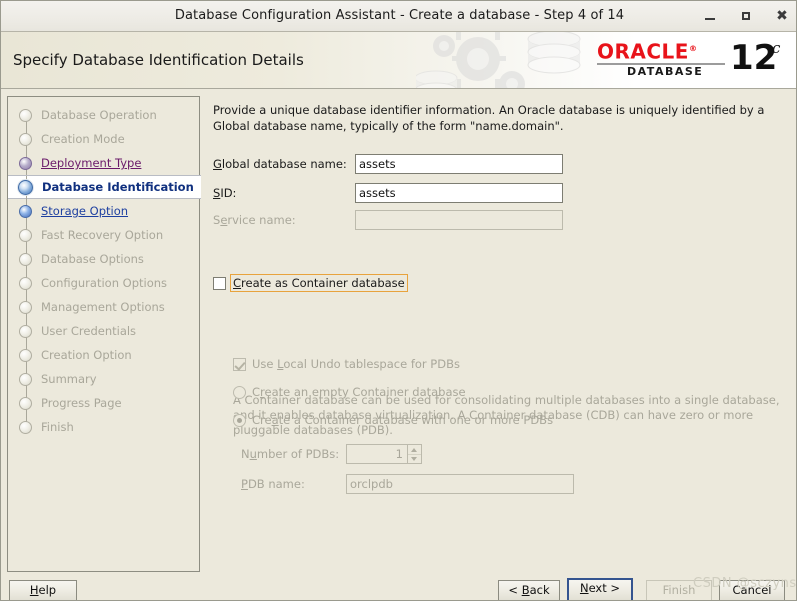 The width and height of the screenshot is (797, 601). Describe the element at coordinates (414, 450) in the screenshot. I see `stepper-up-icon` at that location.